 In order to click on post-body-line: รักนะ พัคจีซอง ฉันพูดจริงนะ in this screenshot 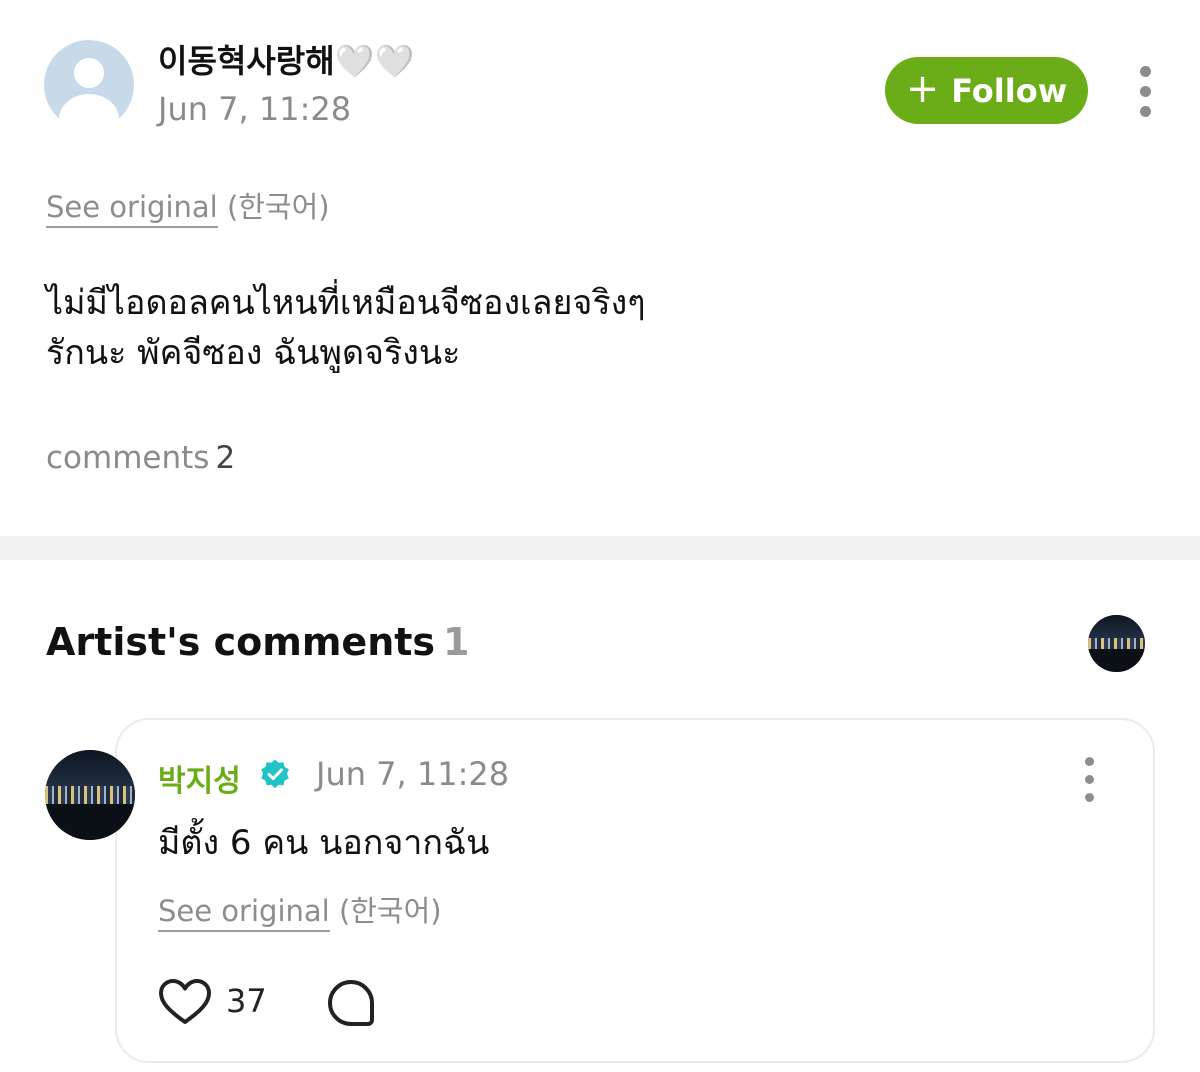, I will do `click(253, 353)`.